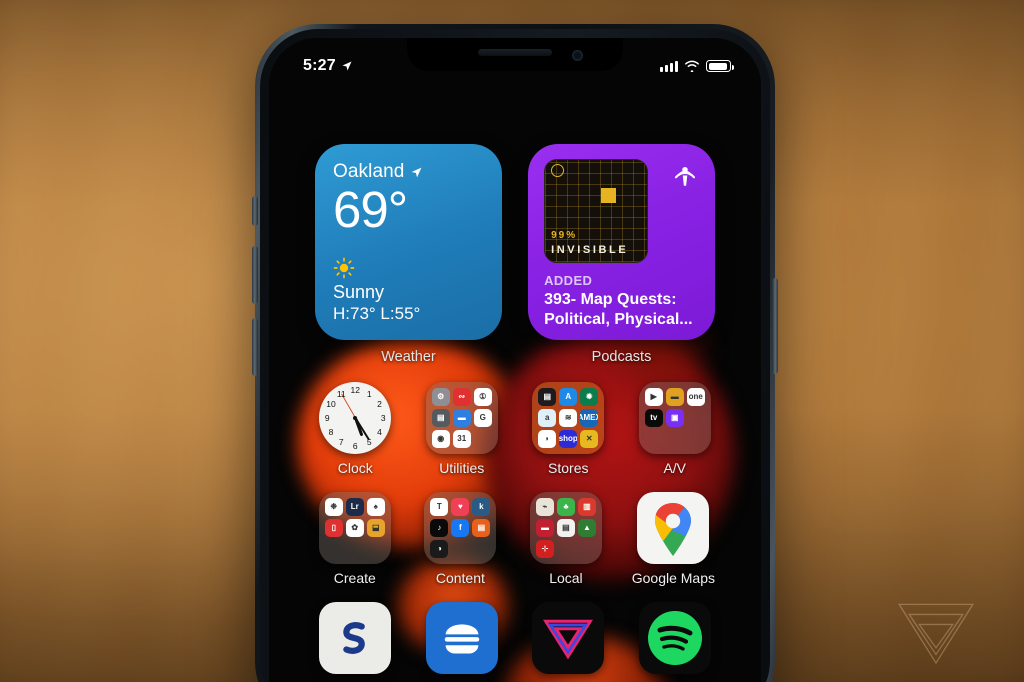 The width and height of the screenshot is (1024, 682). I want to click on clock-numeral: 4, so click(379, 432).